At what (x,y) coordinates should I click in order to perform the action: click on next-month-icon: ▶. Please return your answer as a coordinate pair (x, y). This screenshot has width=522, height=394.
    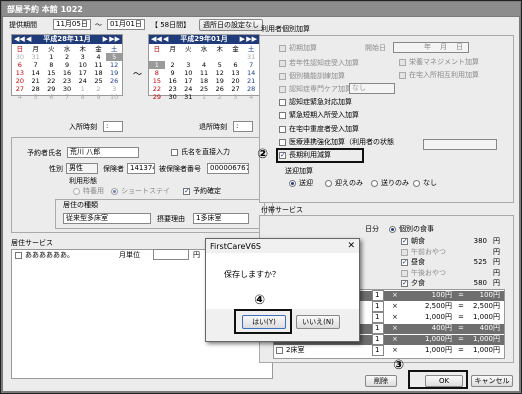
    Looking at the image, I should click on (242, 39).